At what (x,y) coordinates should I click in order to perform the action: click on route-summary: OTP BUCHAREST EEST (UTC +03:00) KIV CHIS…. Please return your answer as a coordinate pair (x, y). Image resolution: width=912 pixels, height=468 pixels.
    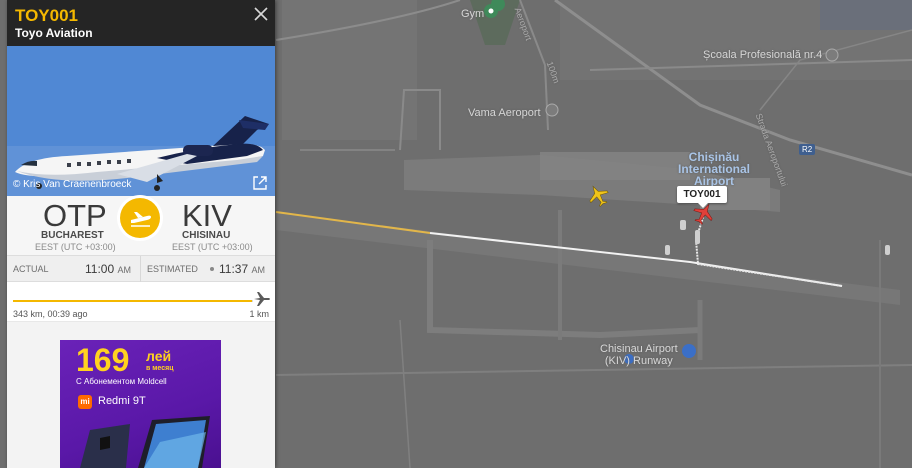
    Looking at the image, I should click on (141, 226).